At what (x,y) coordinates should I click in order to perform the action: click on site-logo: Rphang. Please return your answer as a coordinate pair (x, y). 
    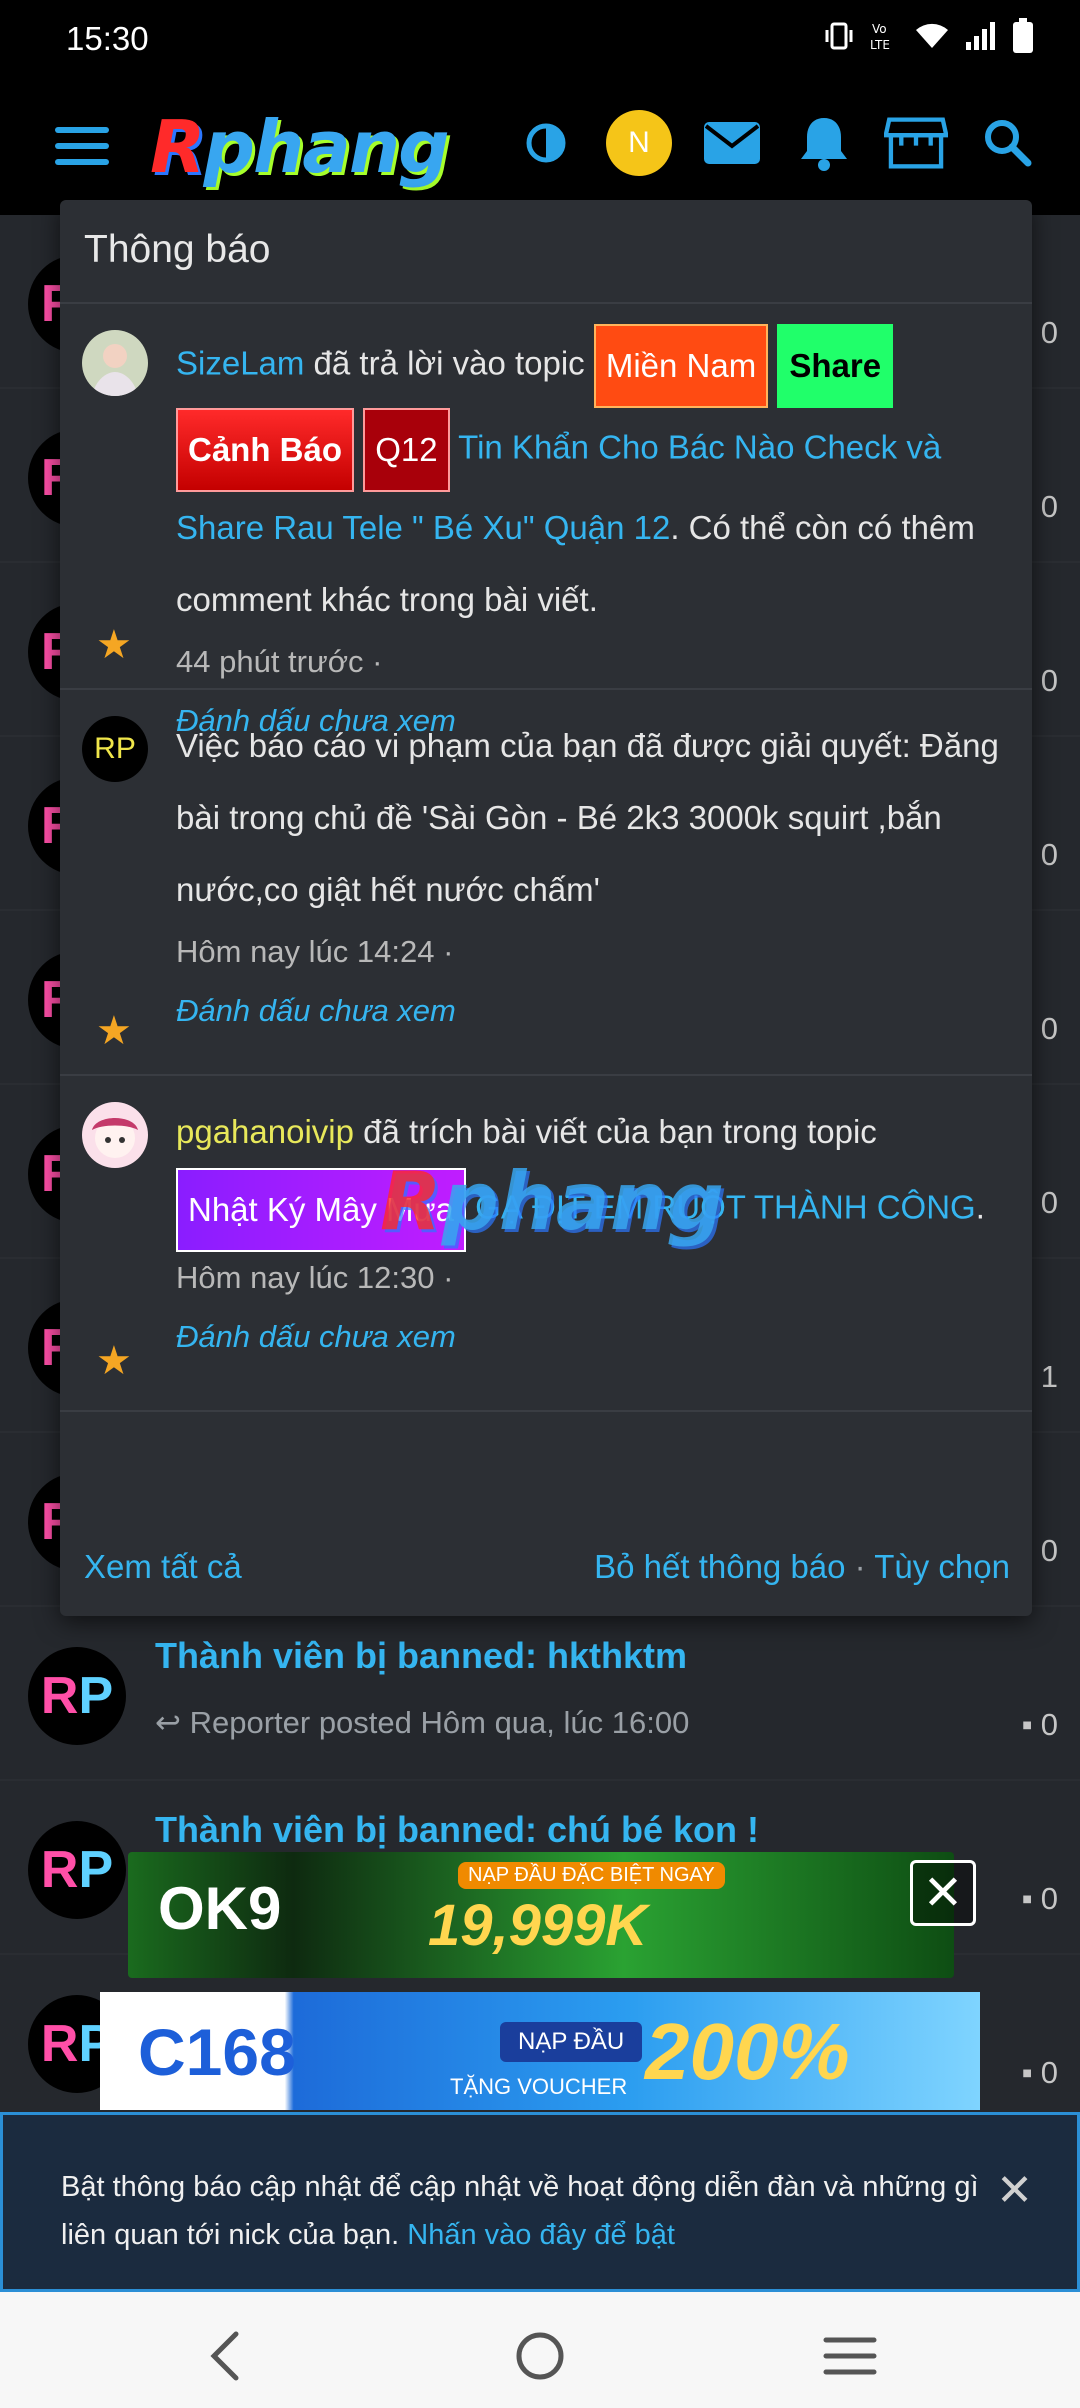
    Looking at the image, I should click on (300, 147).